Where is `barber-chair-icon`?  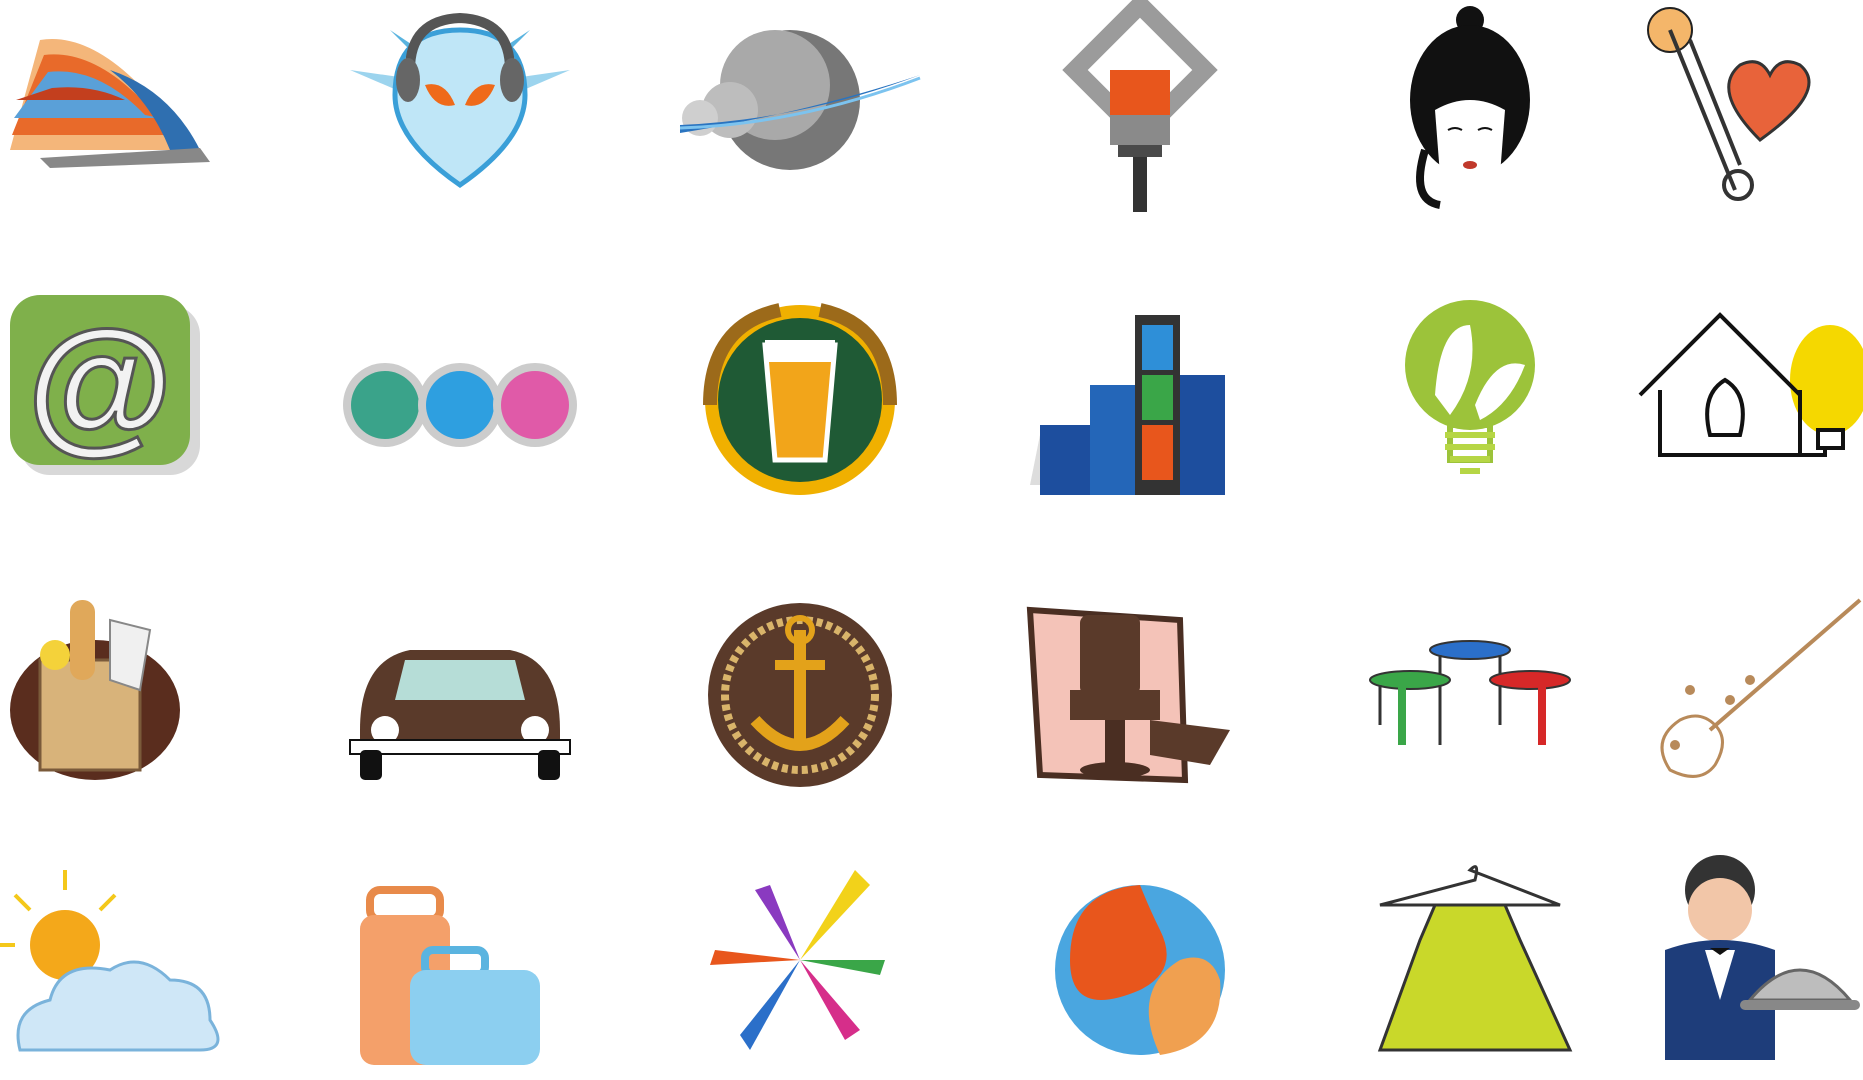 barber-chair-icon is located at coordinates (1140, 695).